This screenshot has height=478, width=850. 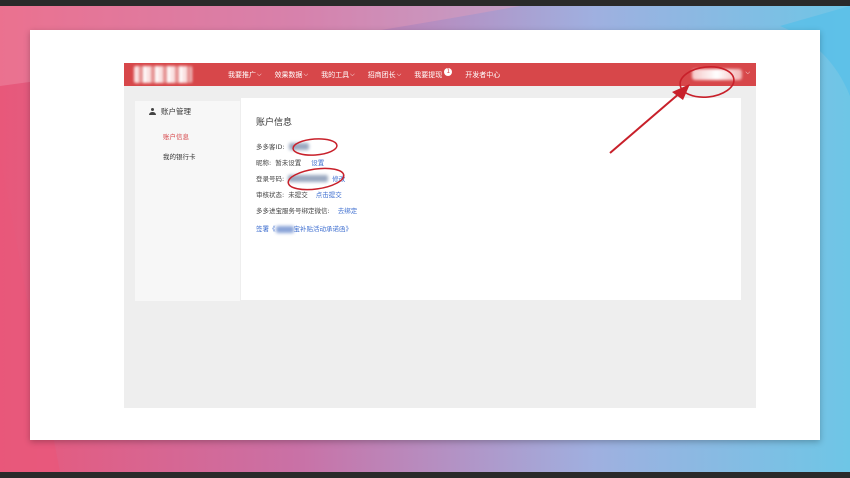 What do you see at coordinates (293, 211) in the screenshot?
I see `wechat-bind-label: 多多进宝服务号绑定微信:` at bounding box center [293, 211].